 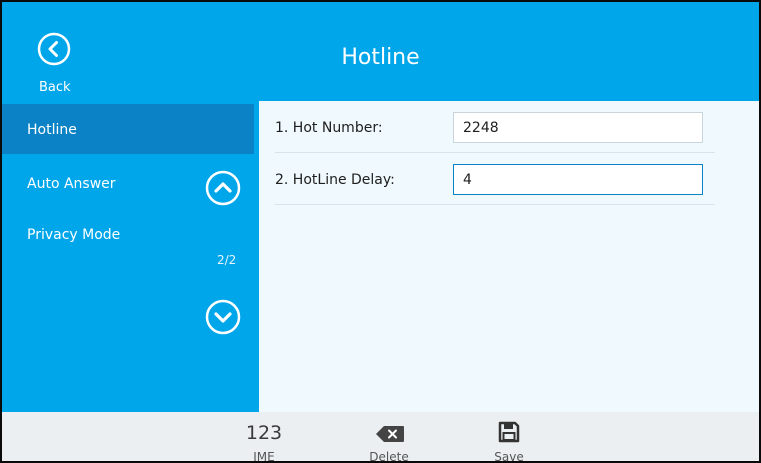 I want to click on hotline-delay-row: 2. HotLine Delay:, so click(x=495, y=179).